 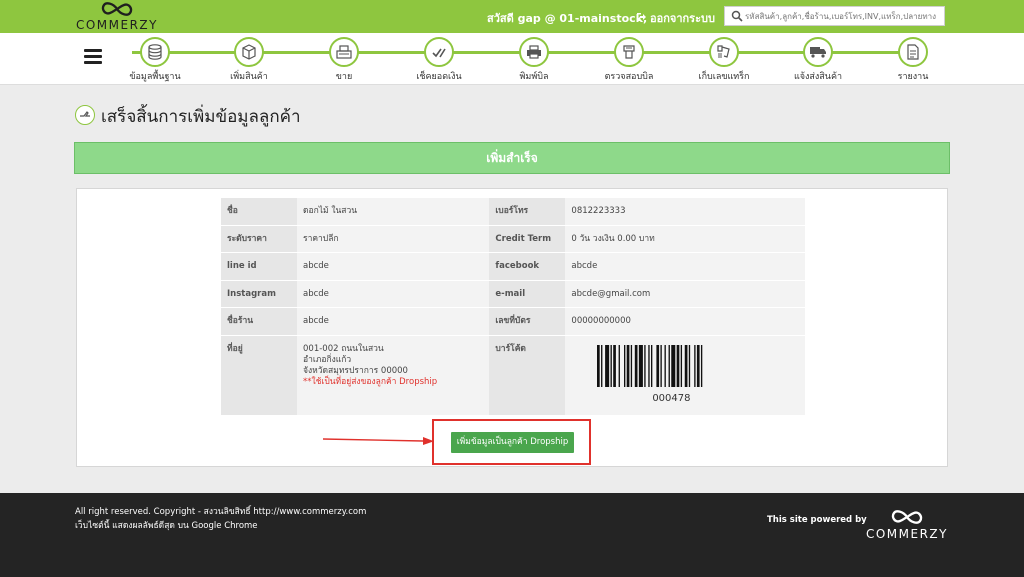 I want to click on nav-item-add-product: เพิ่มสินค้า, so click(x=249, y=60).